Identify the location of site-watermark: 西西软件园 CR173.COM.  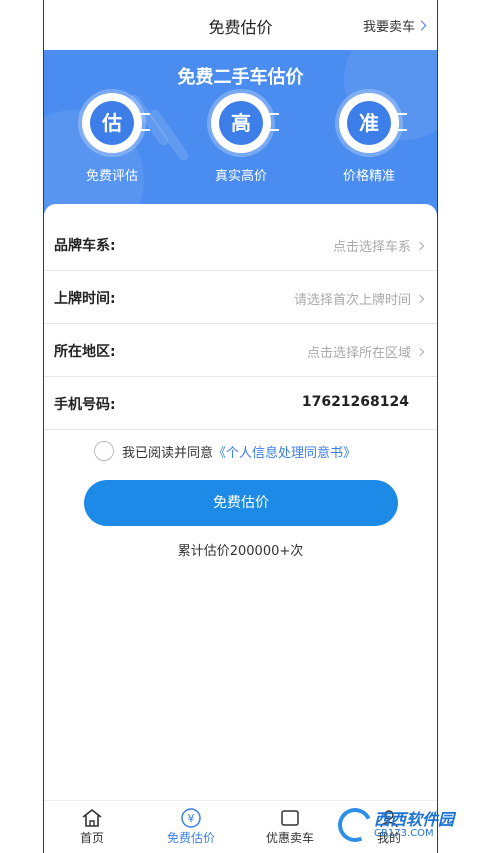
(400, 825).